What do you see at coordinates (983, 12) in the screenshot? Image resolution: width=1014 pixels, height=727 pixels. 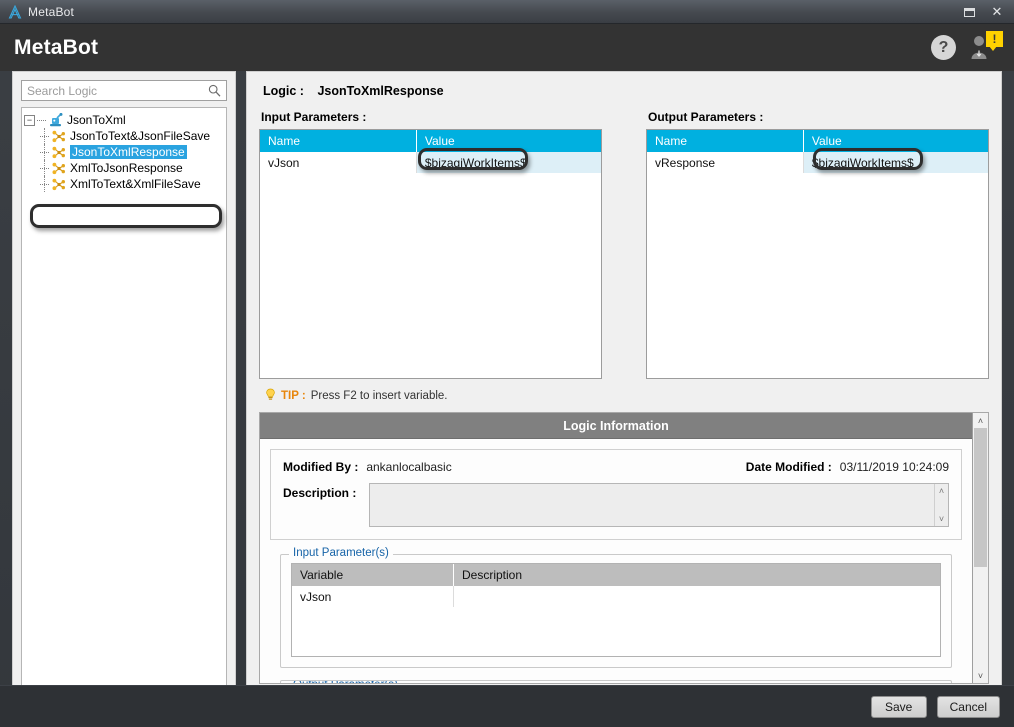 I see `window-controls: ✕` at bounding box center [983, 12].